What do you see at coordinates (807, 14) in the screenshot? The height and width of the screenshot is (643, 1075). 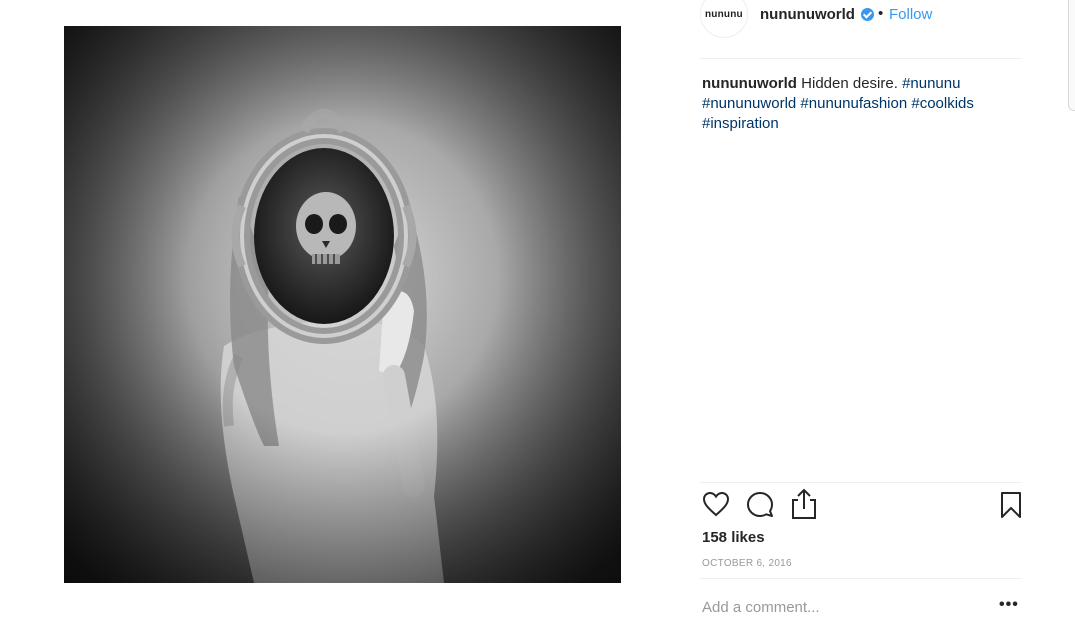 I see `header-username: nununuworld` at bounding box center [807, 14].